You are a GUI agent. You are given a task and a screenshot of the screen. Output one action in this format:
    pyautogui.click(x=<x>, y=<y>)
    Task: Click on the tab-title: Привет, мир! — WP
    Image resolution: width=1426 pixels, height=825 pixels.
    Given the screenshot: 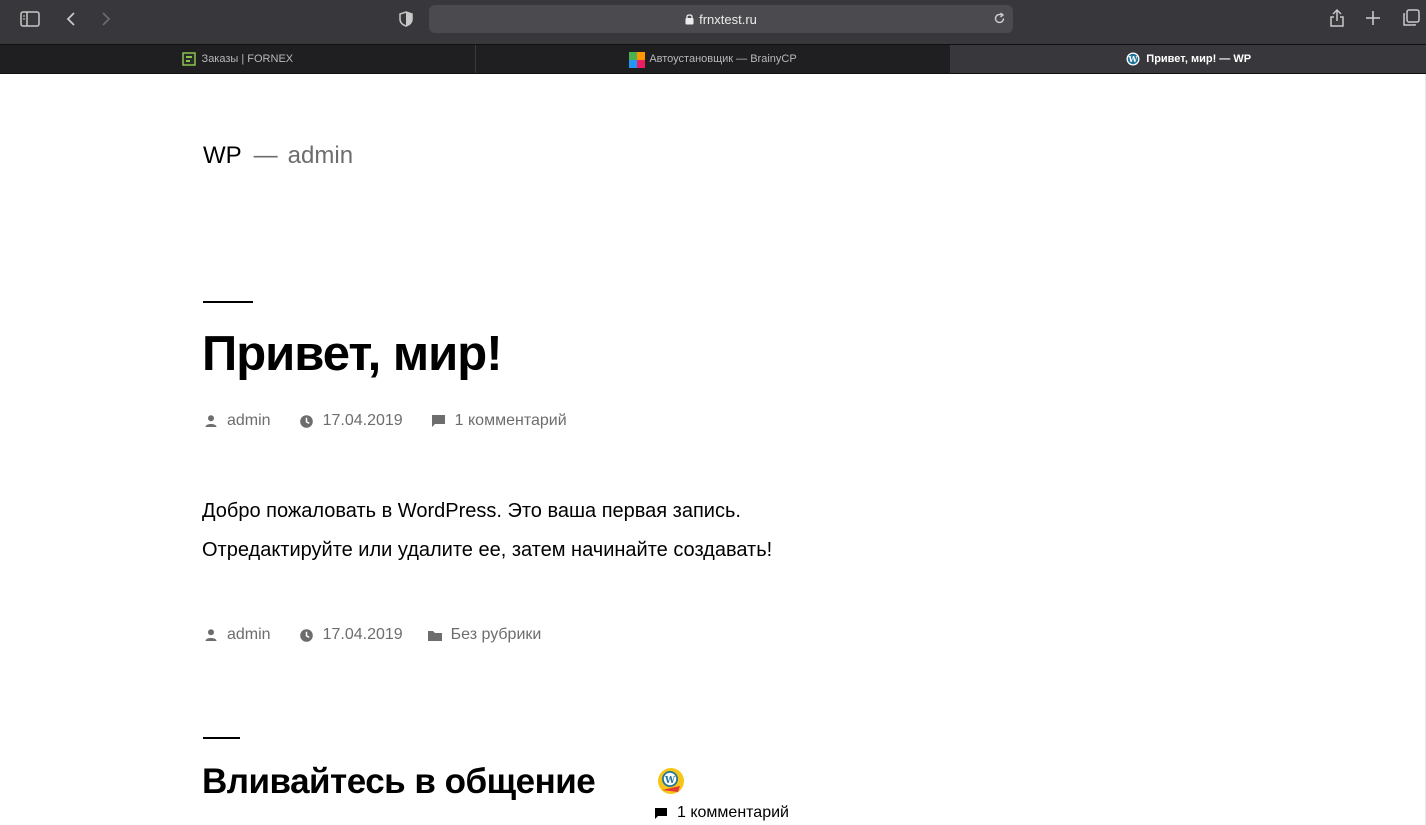 What is the action you would take?
    pyautogui.click(x=1199, y=59)
    